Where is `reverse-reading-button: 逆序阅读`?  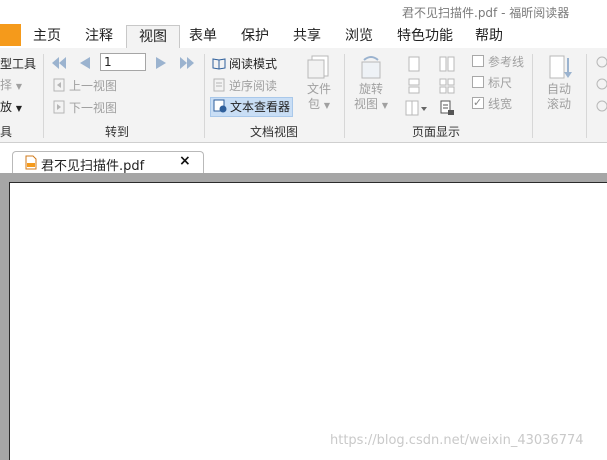
reverse-reading-button: 逆序阅读 is located at coordinates (244, 86).